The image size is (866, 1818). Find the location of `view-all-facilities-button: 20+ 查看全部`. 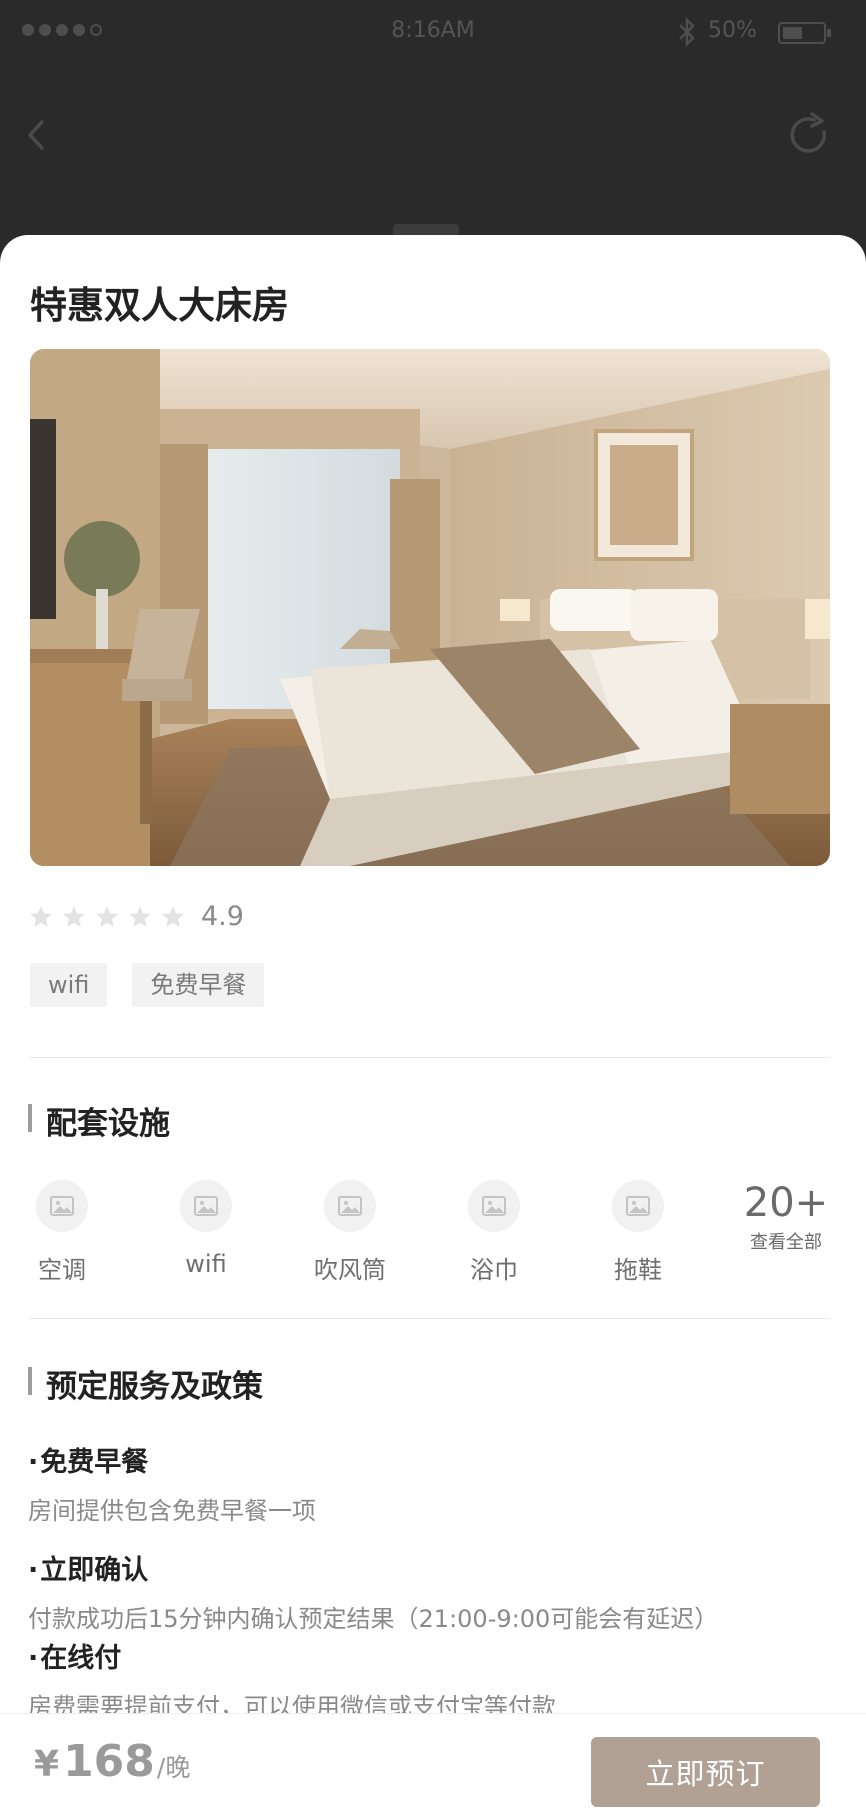

view-all-facilities-button: 20+ 查看全部 is located at coordinates (786, 1217).